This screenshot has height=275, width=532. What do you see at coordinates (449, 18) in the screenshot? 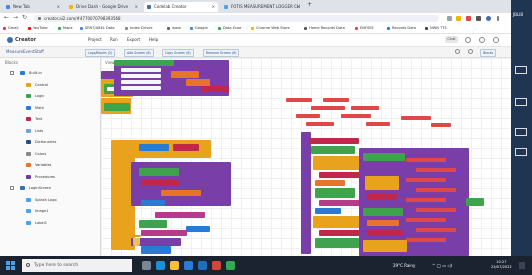
I see `share-icon` at bounding box center [449, 18].